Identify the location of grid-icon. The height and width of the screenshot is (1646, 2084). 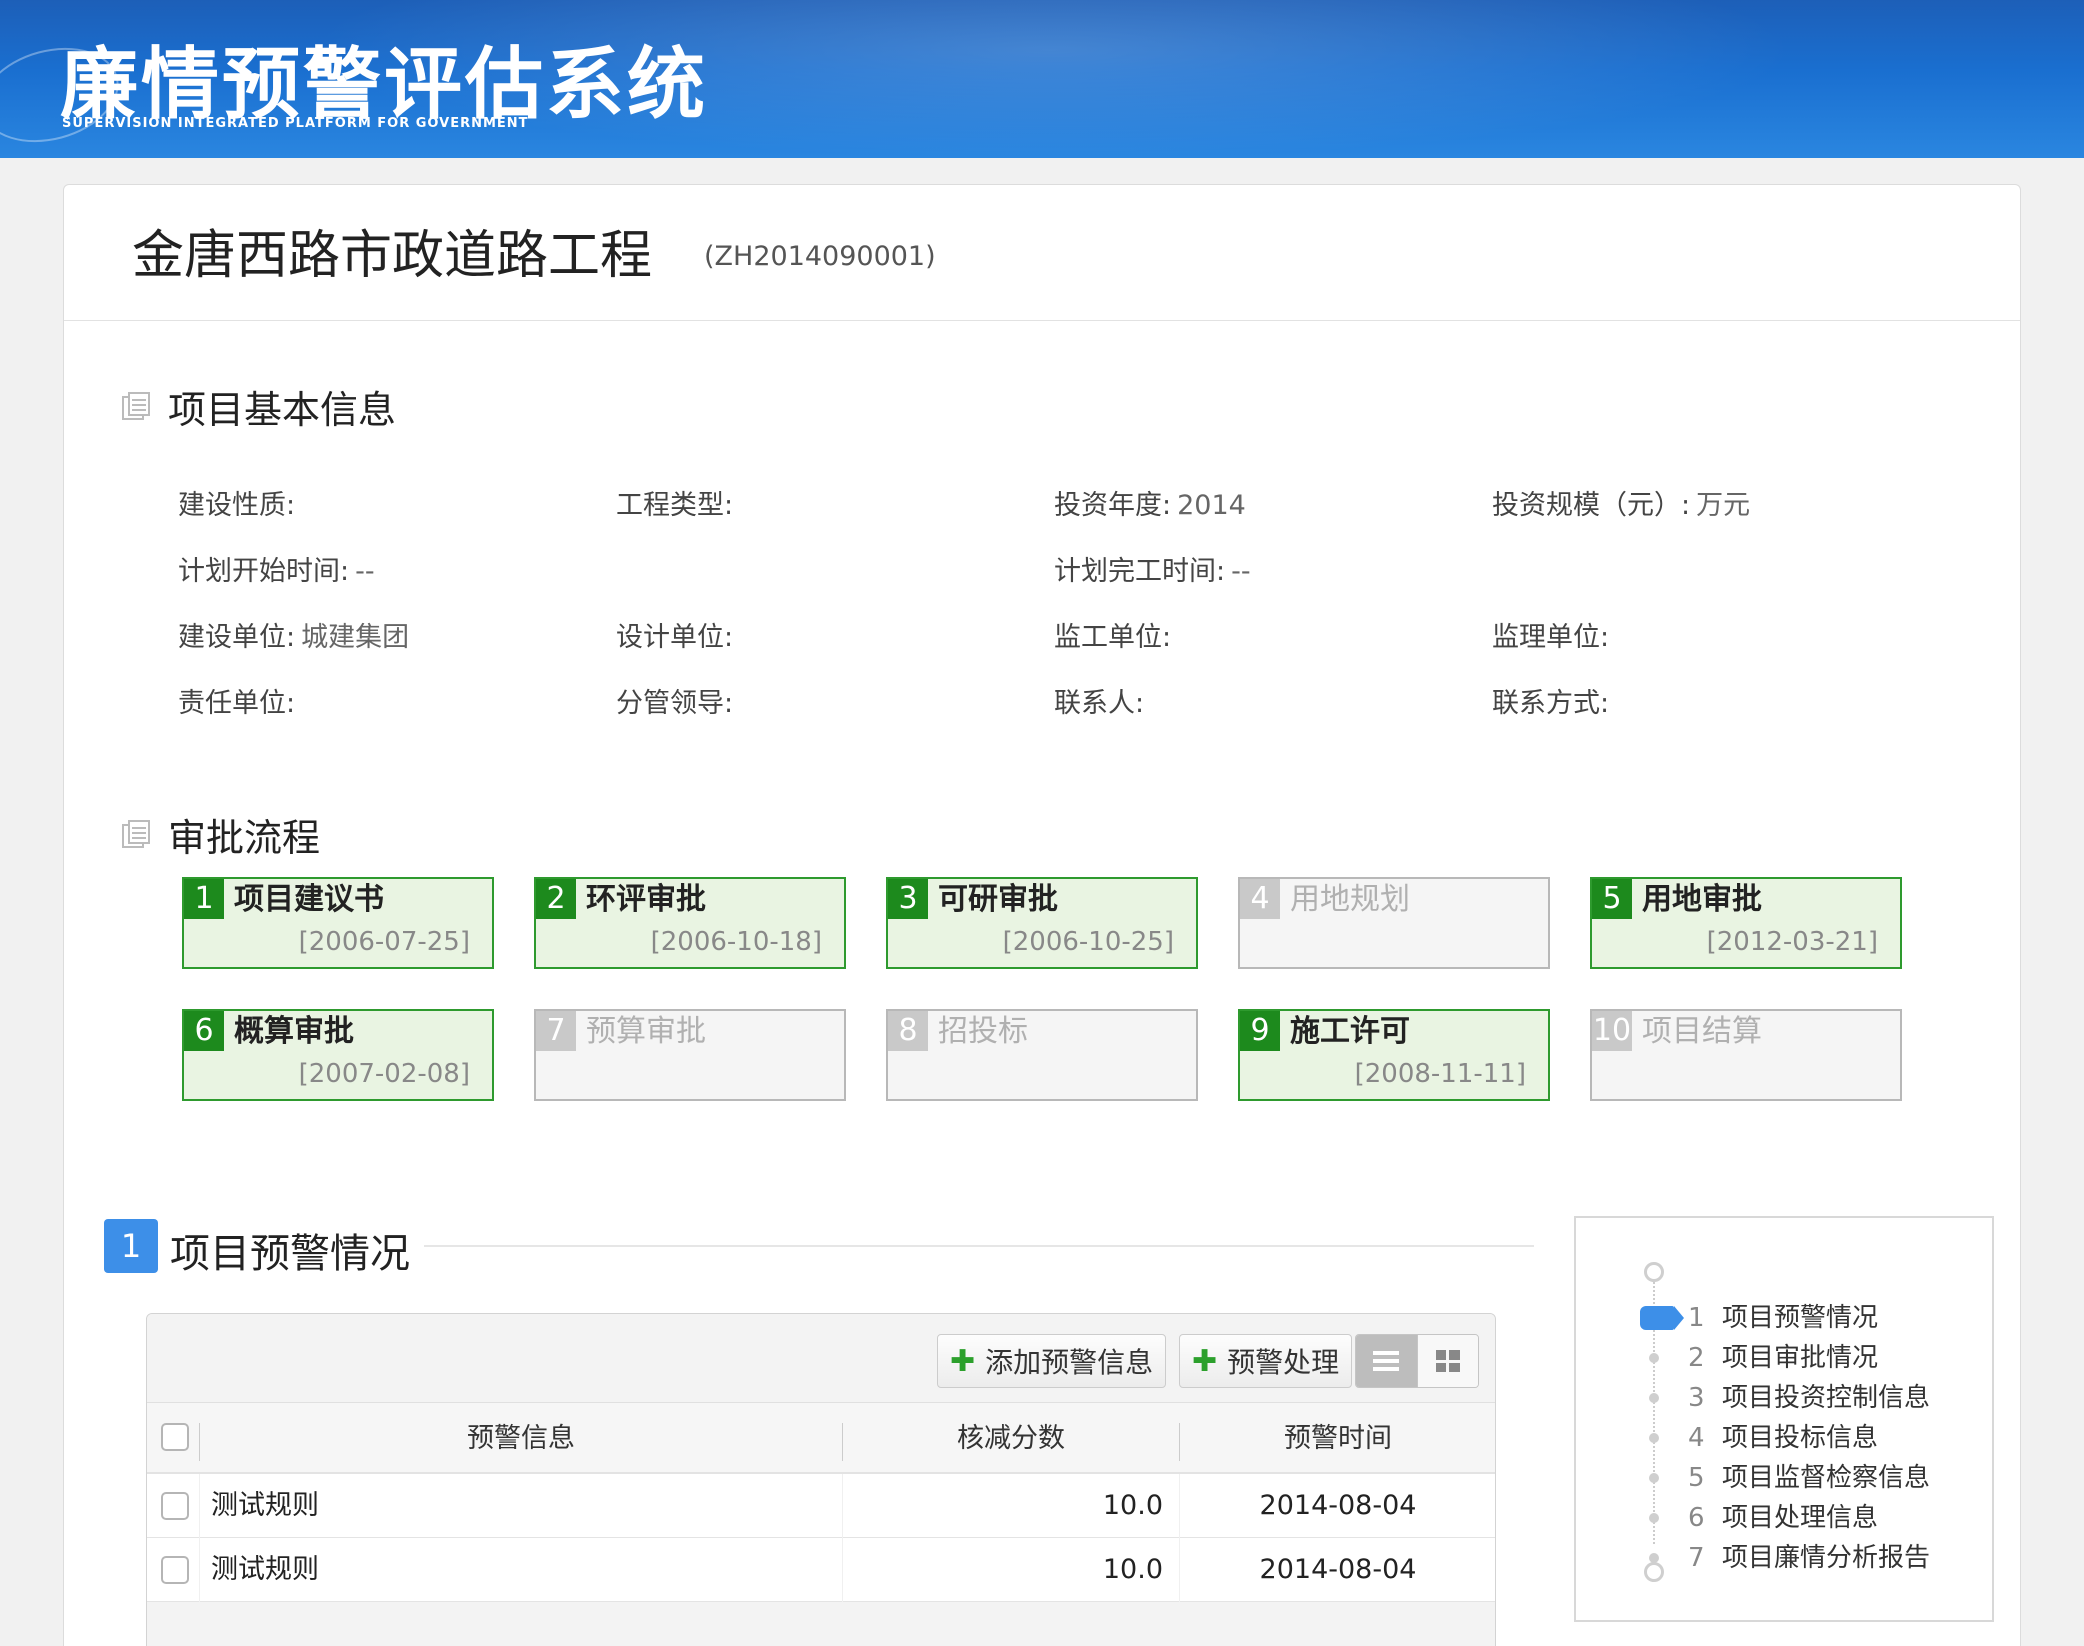
(1447, 1361).